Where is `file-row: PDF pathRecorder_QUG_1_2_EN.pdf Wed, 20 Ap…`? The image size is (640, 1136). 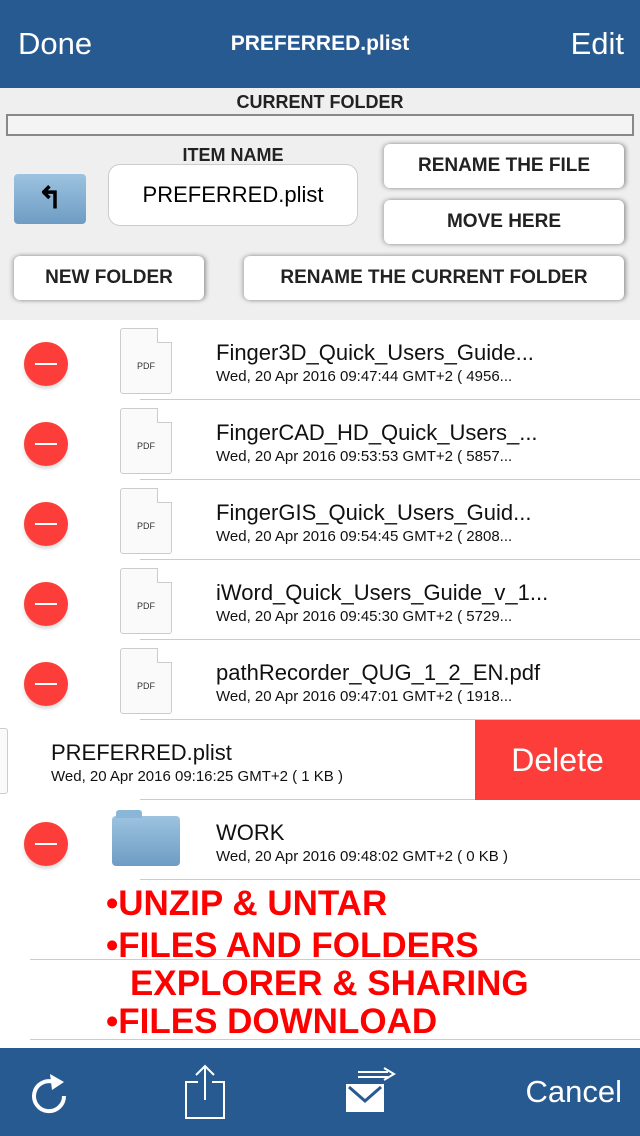 file-row: PDF pathRecorder_QUG_1_2_EN.pdf Wed, 20 Ap… is located at coordinates (320, 680).